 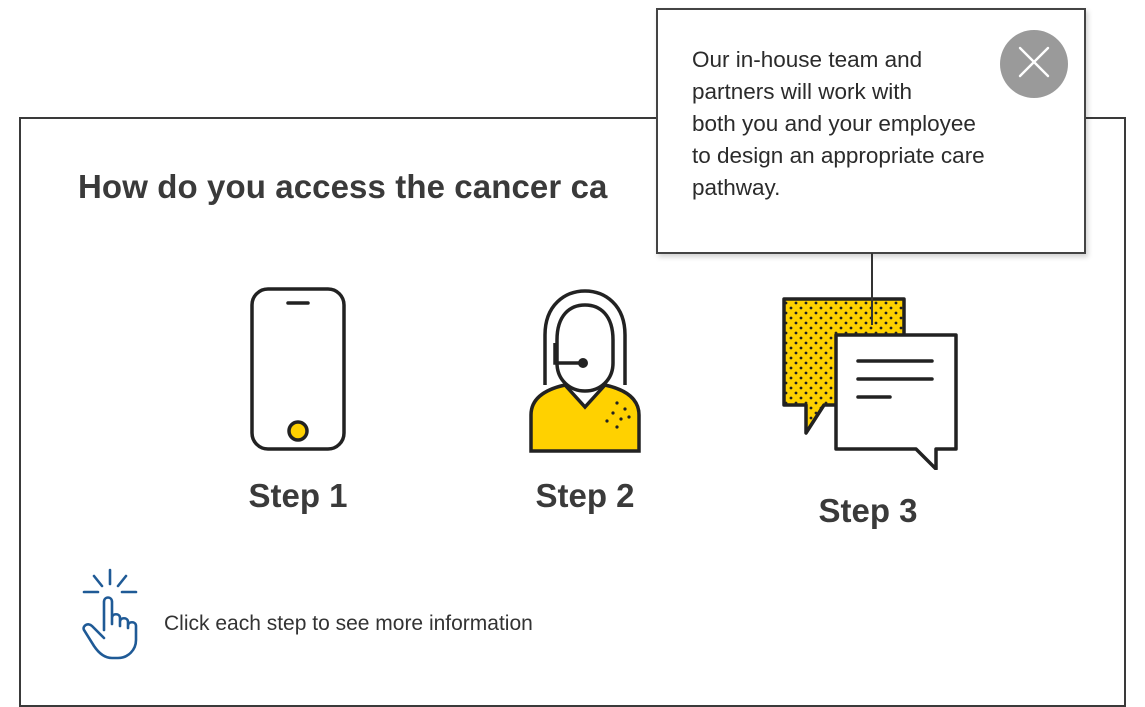 I want to click on support-agent-icon, so click(x=585, y=370).